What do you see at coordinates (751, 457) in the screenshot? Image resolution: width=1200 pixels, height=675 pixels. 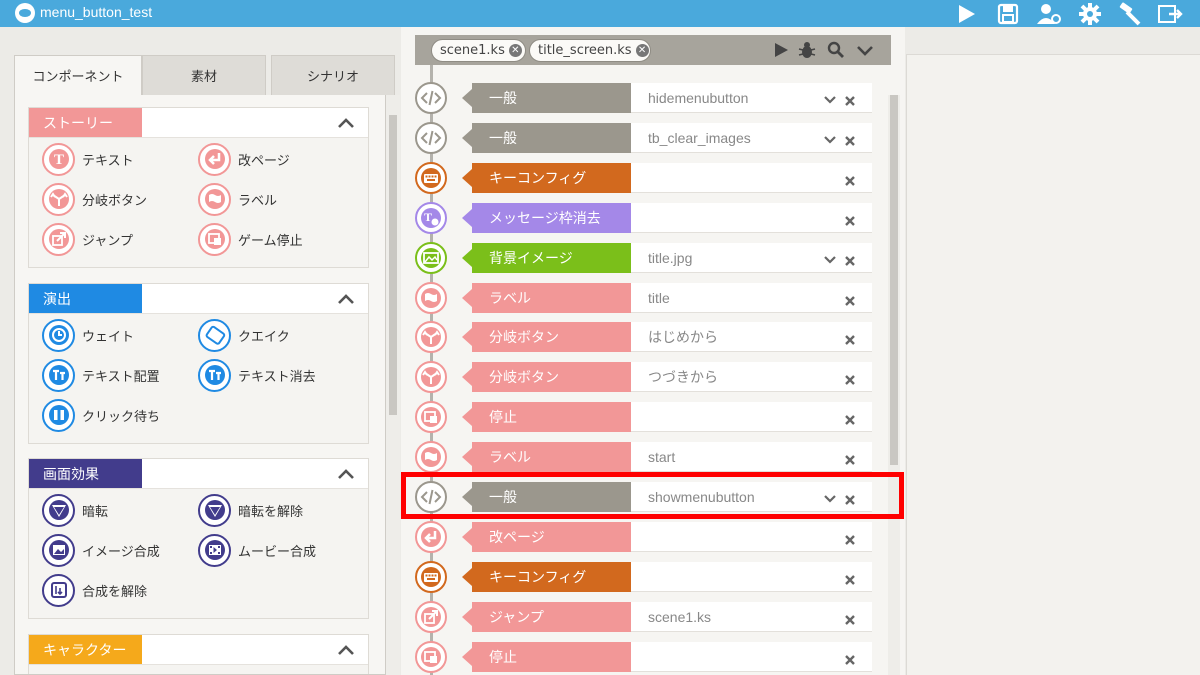 I see `tag-value: start` at bounding box center [751, 457].